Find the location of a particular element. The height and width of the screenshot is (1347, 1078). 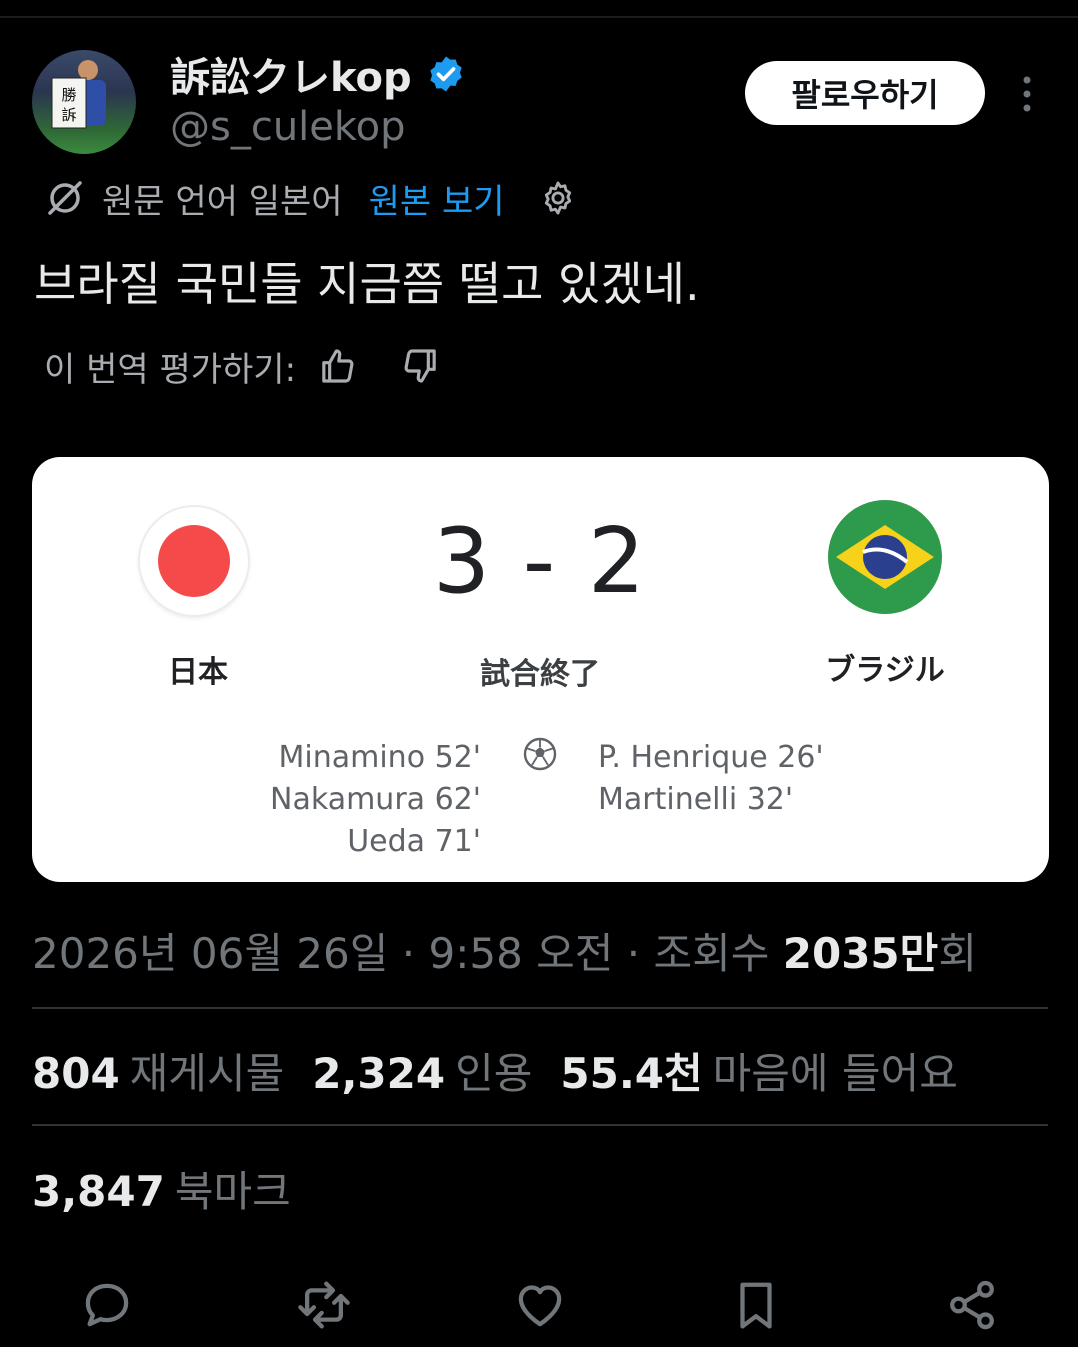

translation-bar: 원문 언어 일본어 원본 보기 is located at coordinates (310, 198).